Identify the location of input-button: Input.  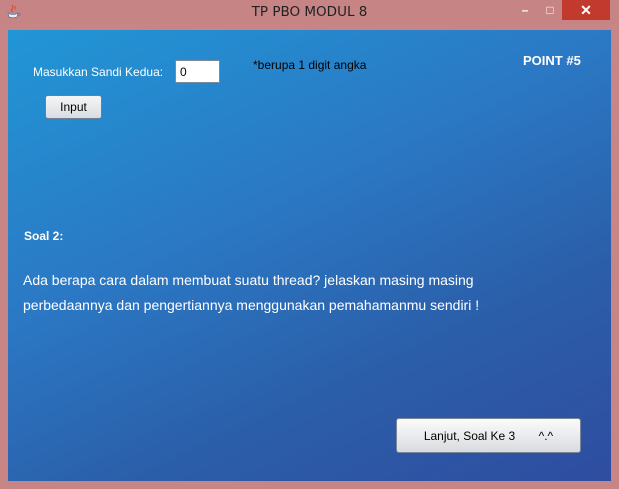
(73, 107).